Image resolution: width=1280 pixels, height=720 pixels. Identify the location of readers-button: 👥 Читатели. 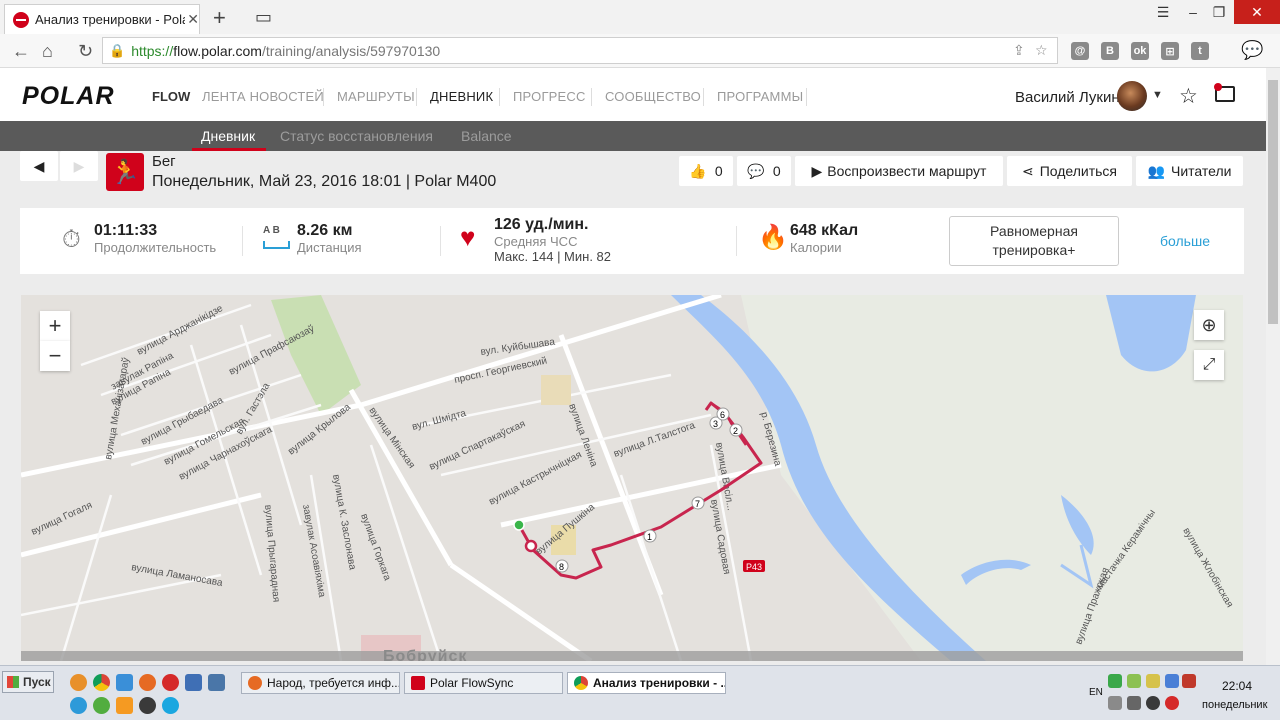
(1189, 171).